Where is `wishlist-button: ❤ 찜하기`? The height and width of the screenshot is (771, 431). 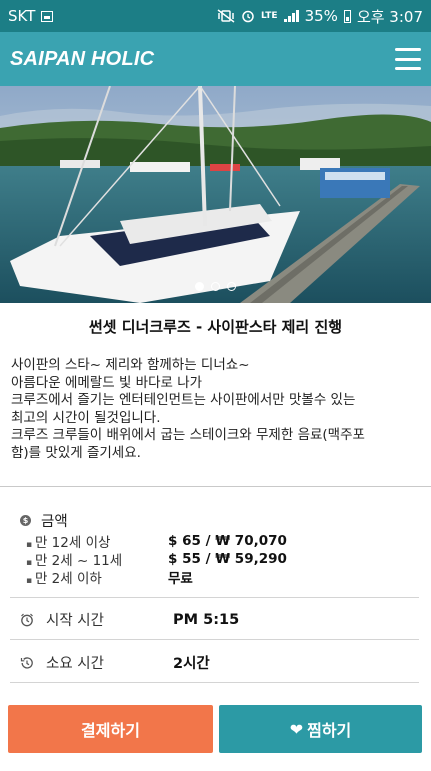
wishlist-button: ❤ 찜하기 is located at coordinates (320, 729).